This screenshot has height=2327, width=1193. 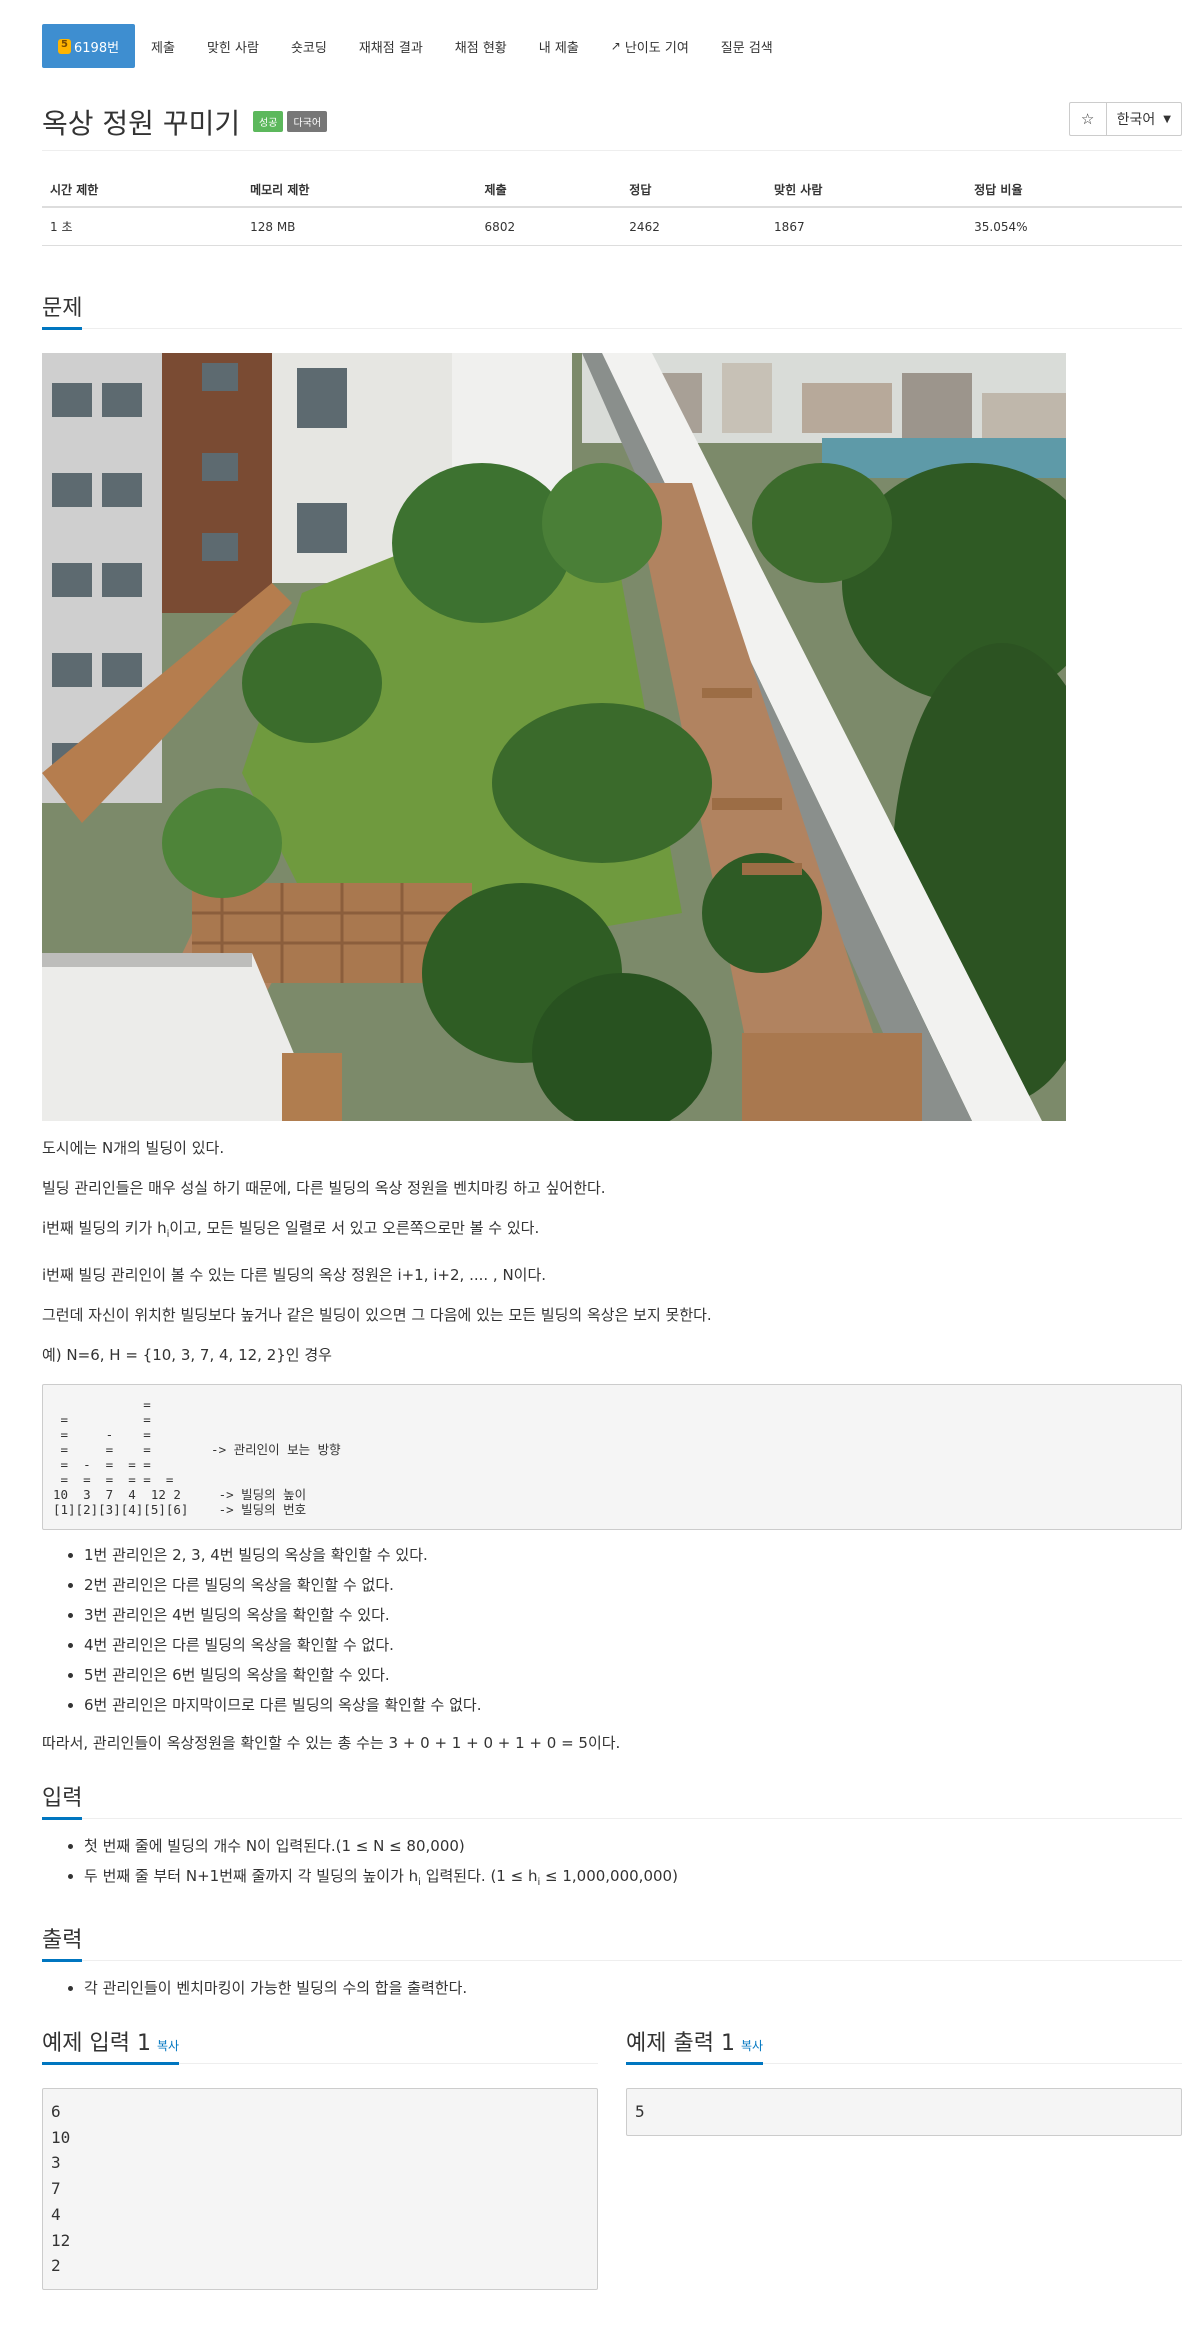 I want to click on sample-input-column: 예제 입력 1 복사 6 10 3 7 4 12 2, so click(x=320, y=2157).